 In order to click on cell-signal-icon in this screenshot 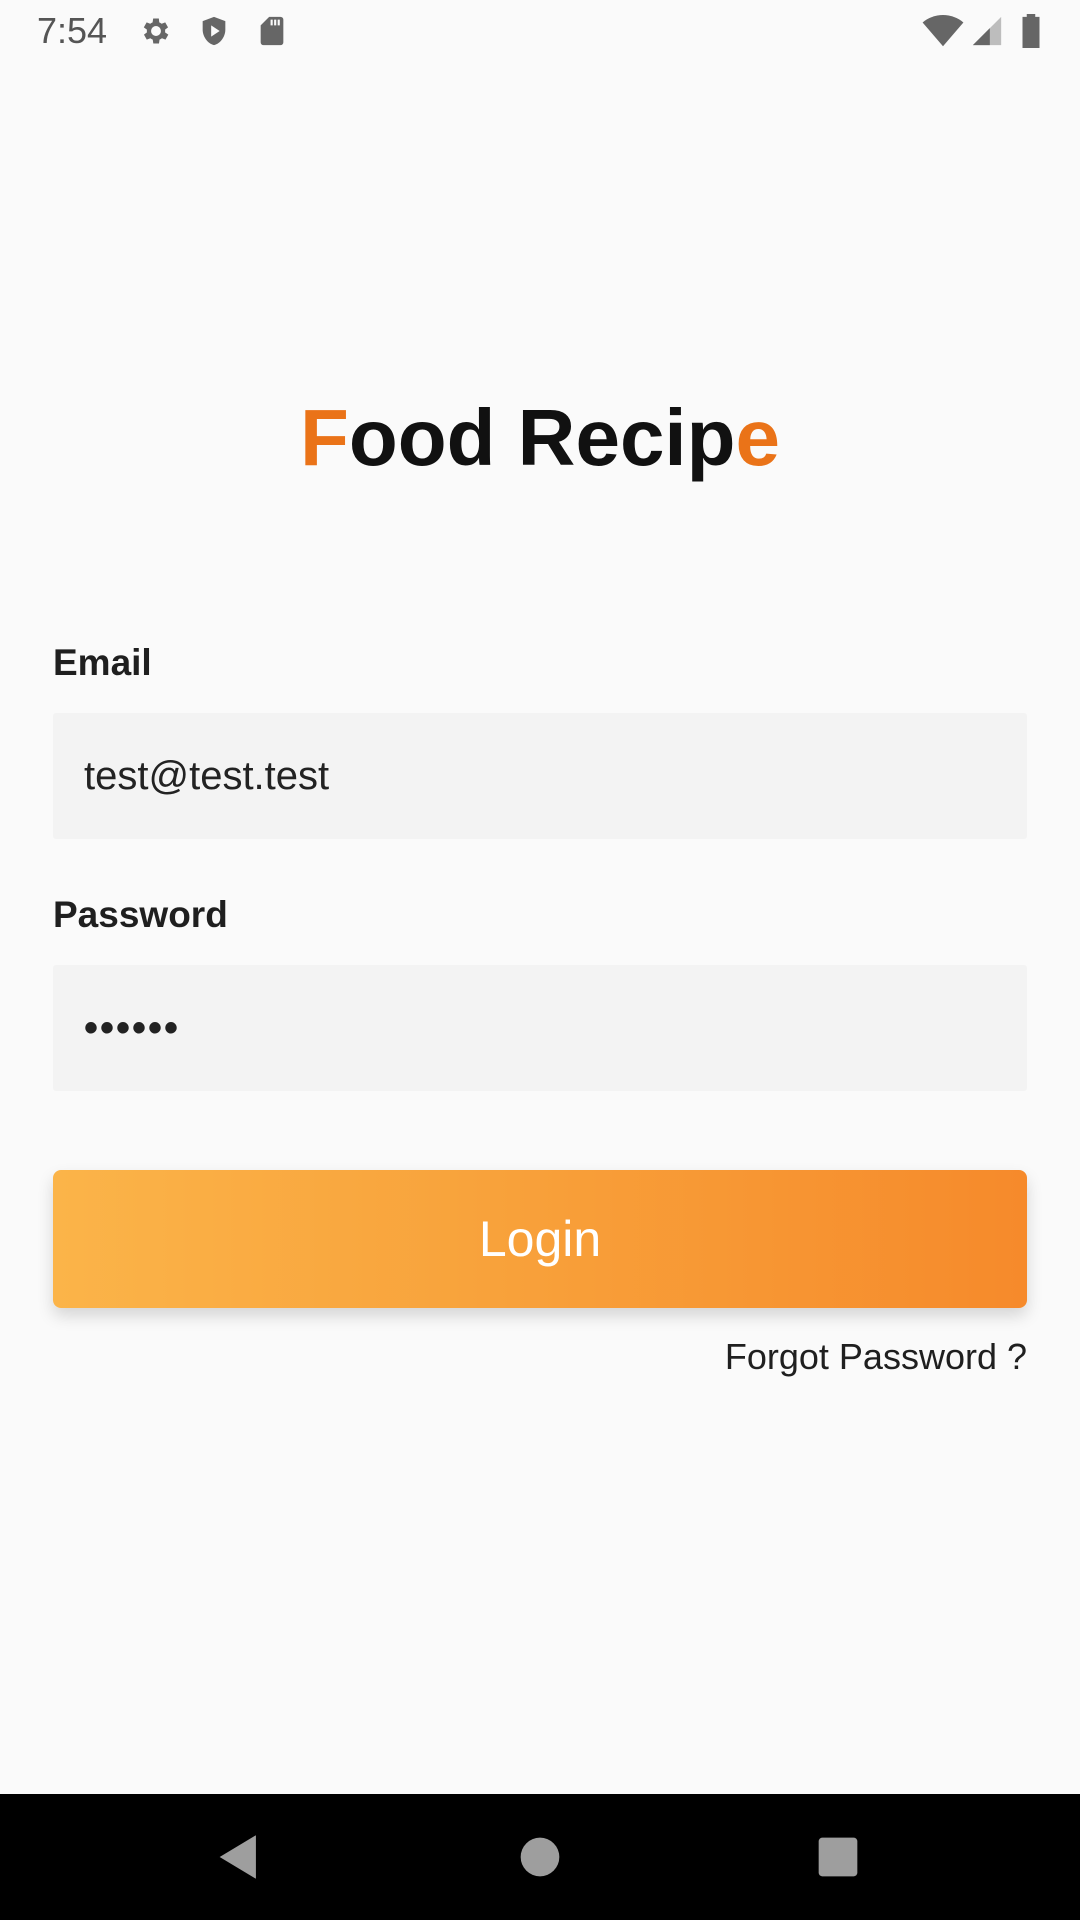, I will do `click(987, 31)`.